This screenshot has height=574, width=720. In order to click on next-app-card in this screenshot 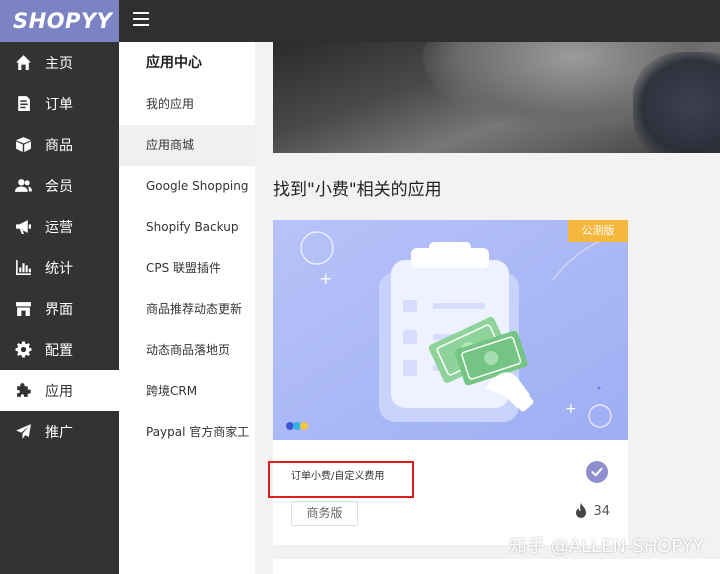, I will do `click(496, 566)`.